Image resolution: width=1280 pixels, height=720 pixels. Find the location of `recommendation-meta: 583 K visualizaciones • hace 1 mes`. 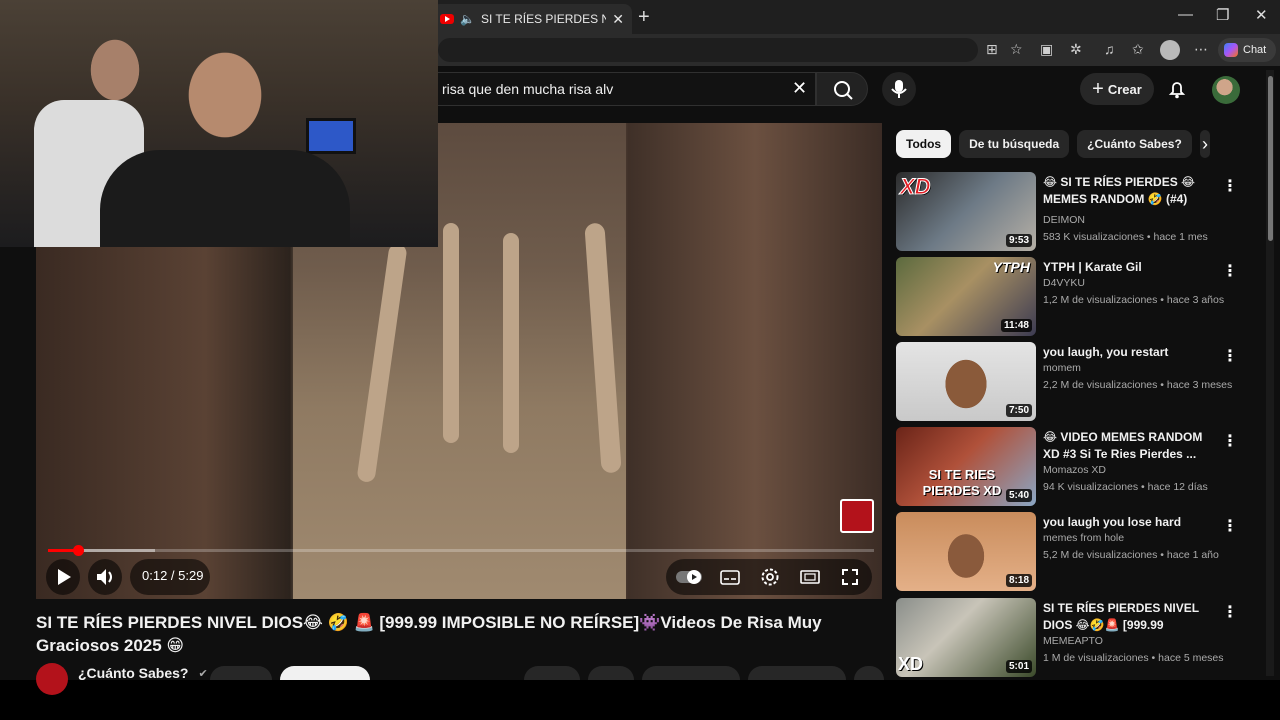

recommendation-meta: 583 K visualizaciones • hace 1 mes is located at coordinates (1125, 237).